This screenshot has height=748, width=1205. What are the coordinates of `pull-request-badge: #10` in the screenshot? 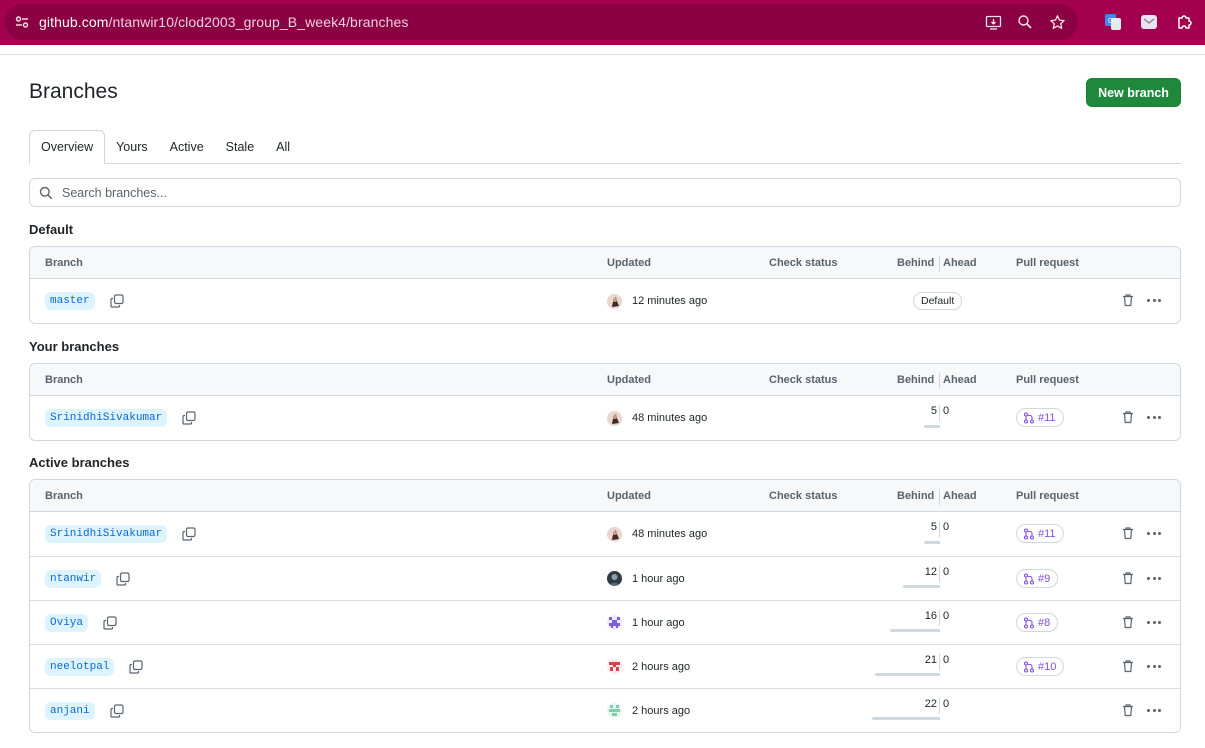 It's located at (1040, 666).